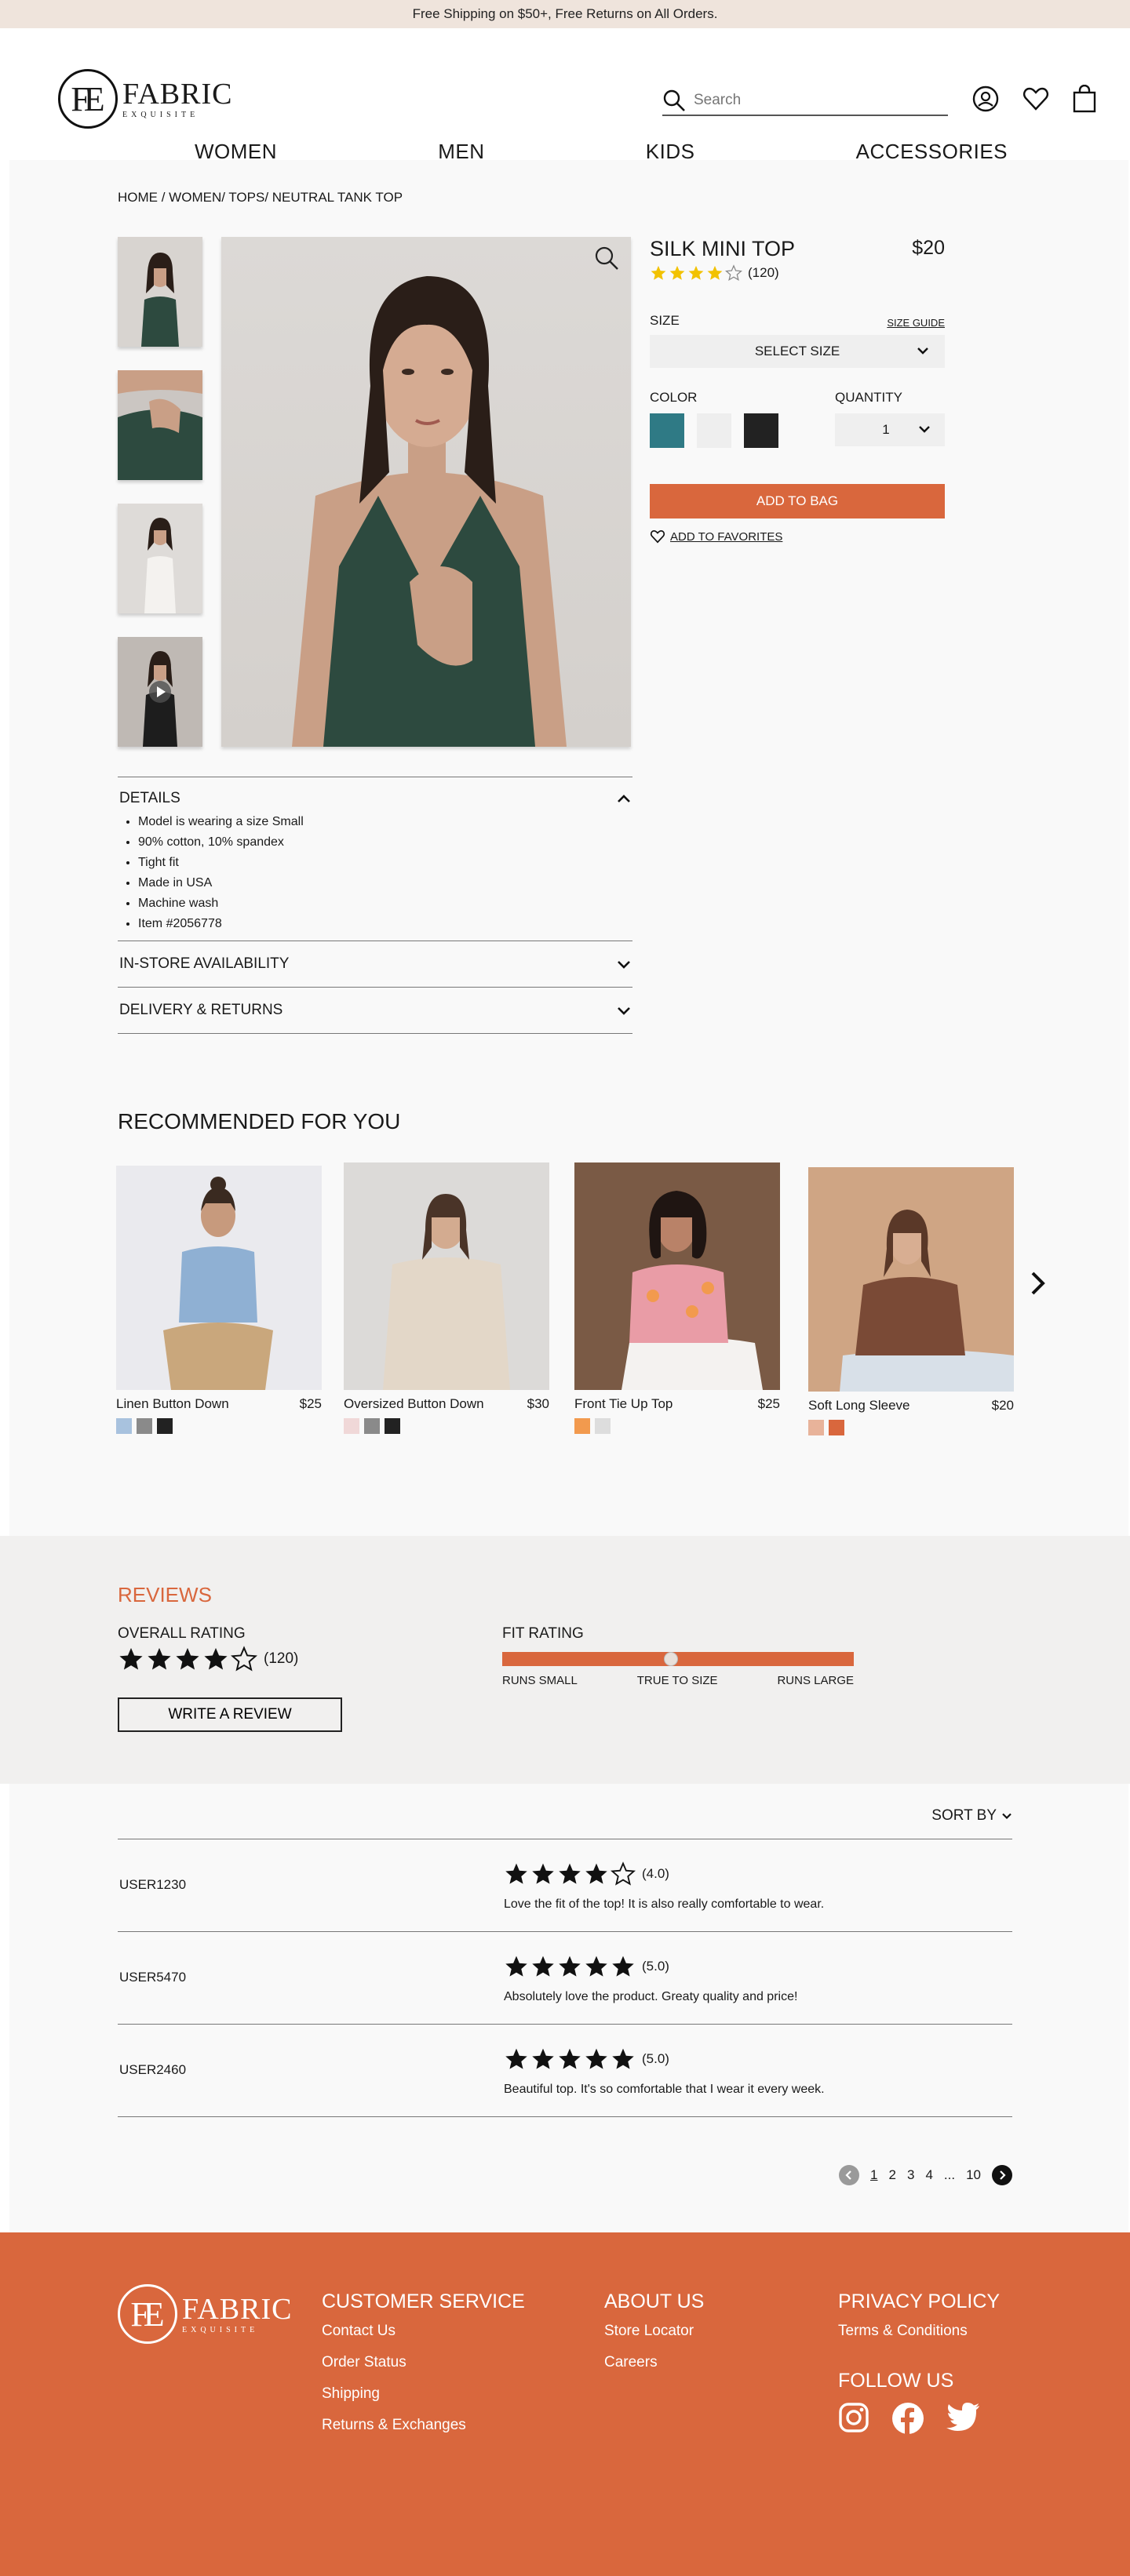  I want to click on recommended-card: Soft Long Sleeve $20, so click(911, 1301).